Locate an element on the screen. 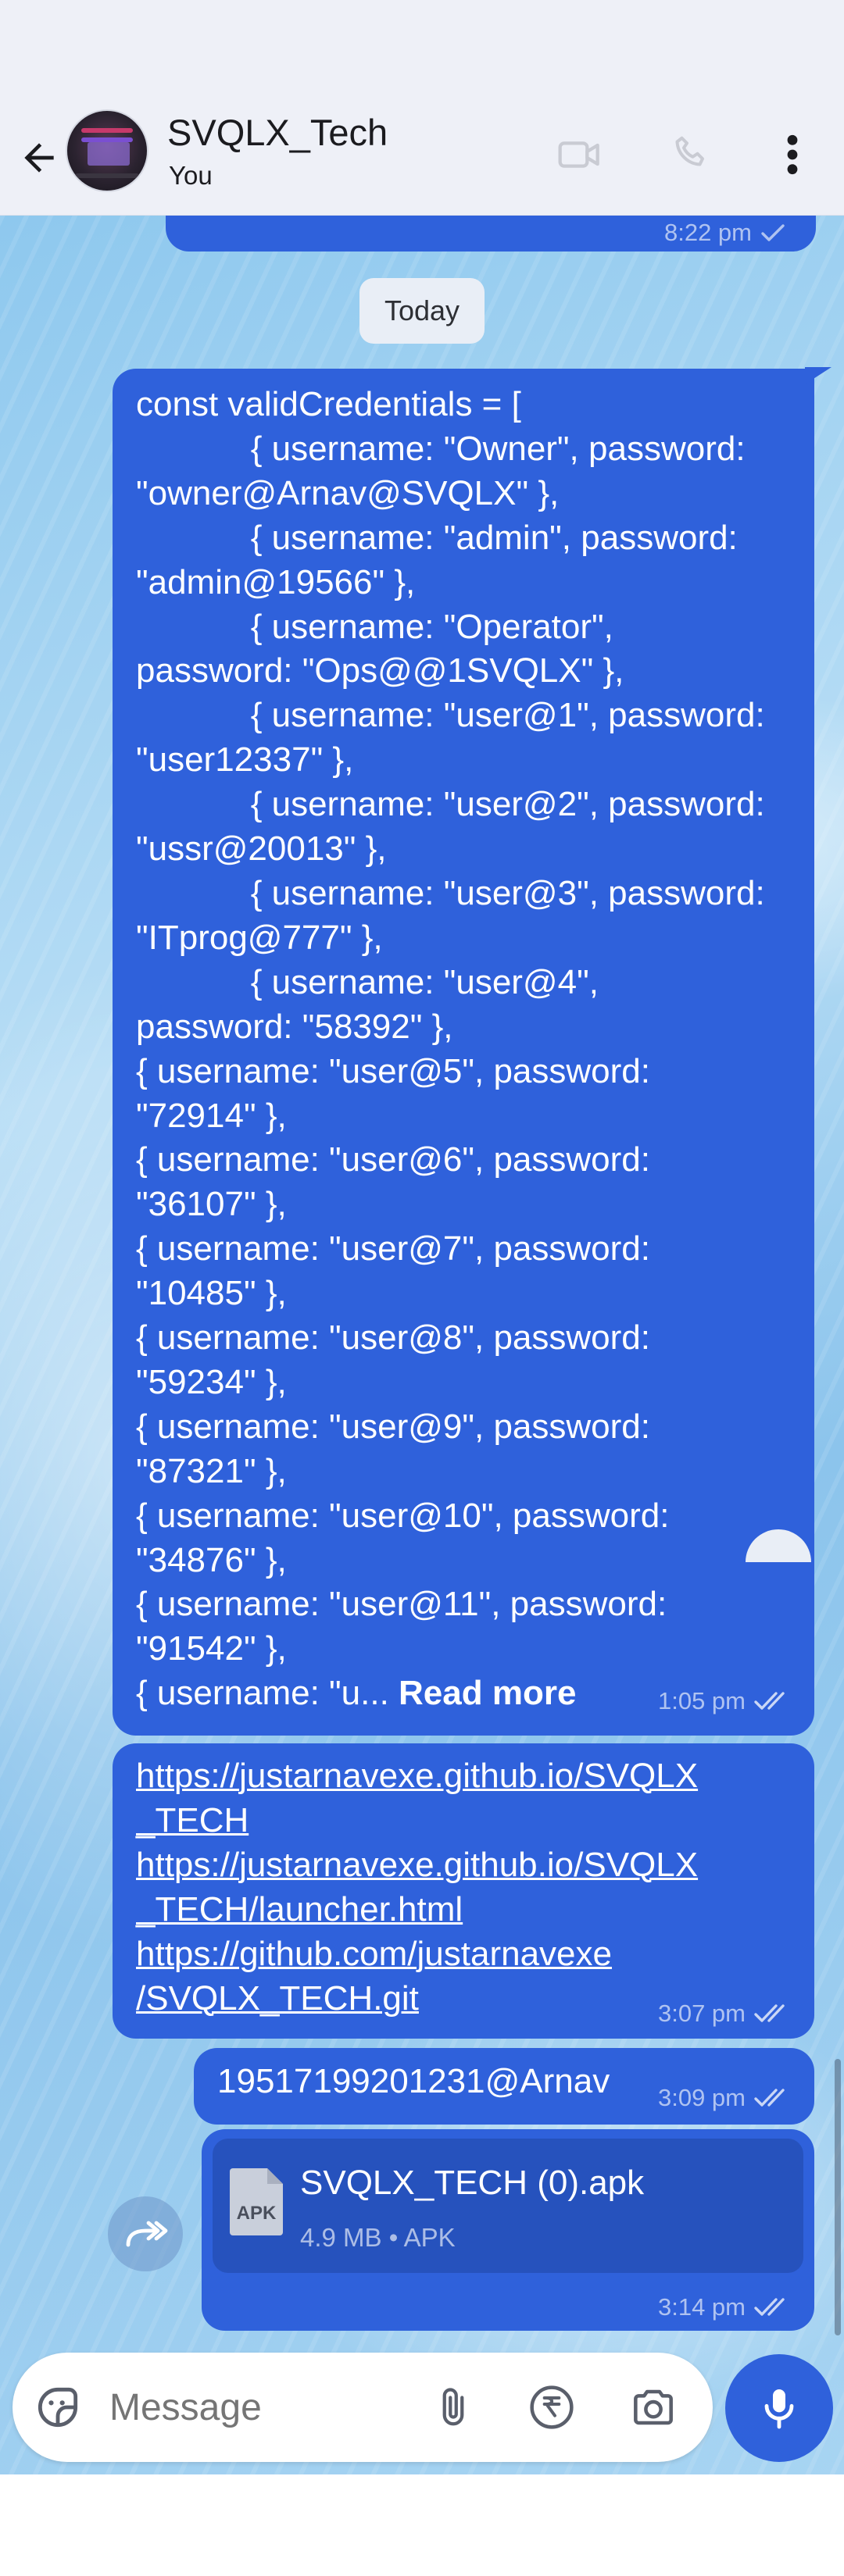  link-repo: https://github.com/justarnavexe is located at coordinates (417, 1954).